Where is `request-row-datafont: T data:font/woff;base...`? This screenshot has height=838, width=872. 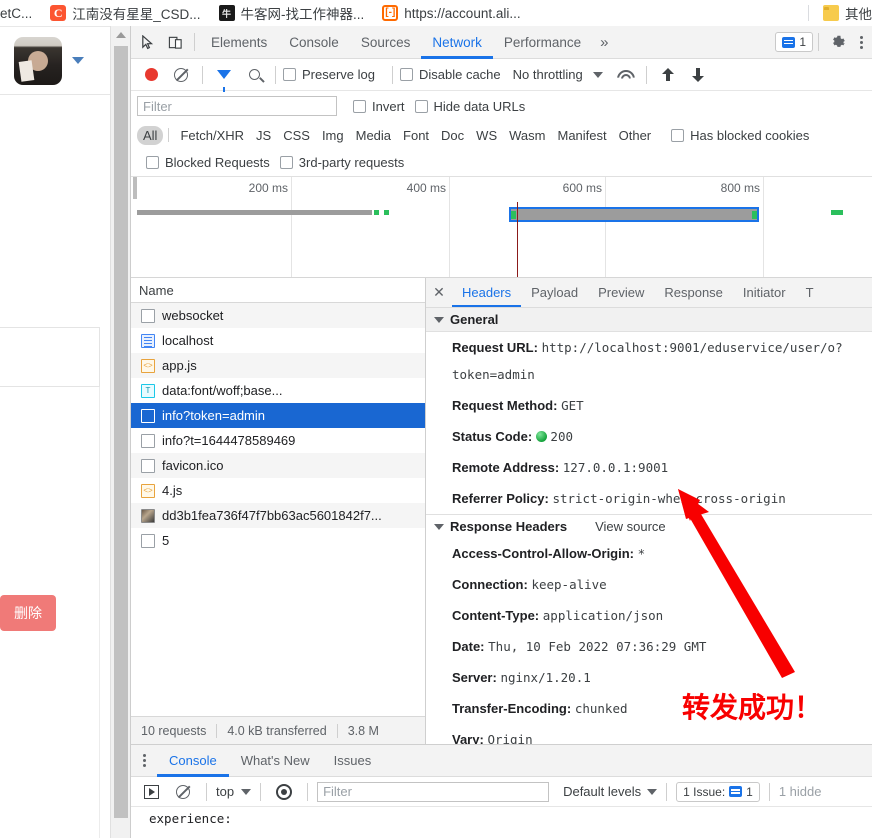 request-row-datafont: T data:font/woff;base... is located at coordinates (278, 390).